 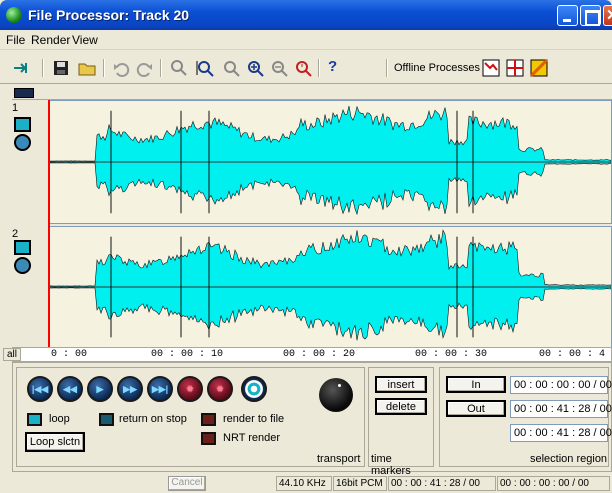 What do you see at coordinates (515, 68) in the screenshot?
I see `marker-icon` at bounding box center [515, 68].